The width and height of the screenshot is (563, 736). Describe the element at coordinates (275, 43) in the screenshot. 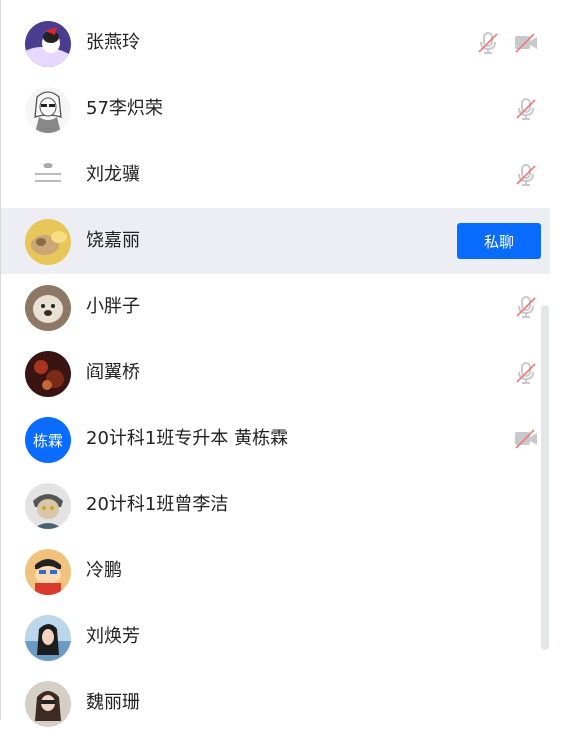

I see `participant-row: 张燕玲` at that location.